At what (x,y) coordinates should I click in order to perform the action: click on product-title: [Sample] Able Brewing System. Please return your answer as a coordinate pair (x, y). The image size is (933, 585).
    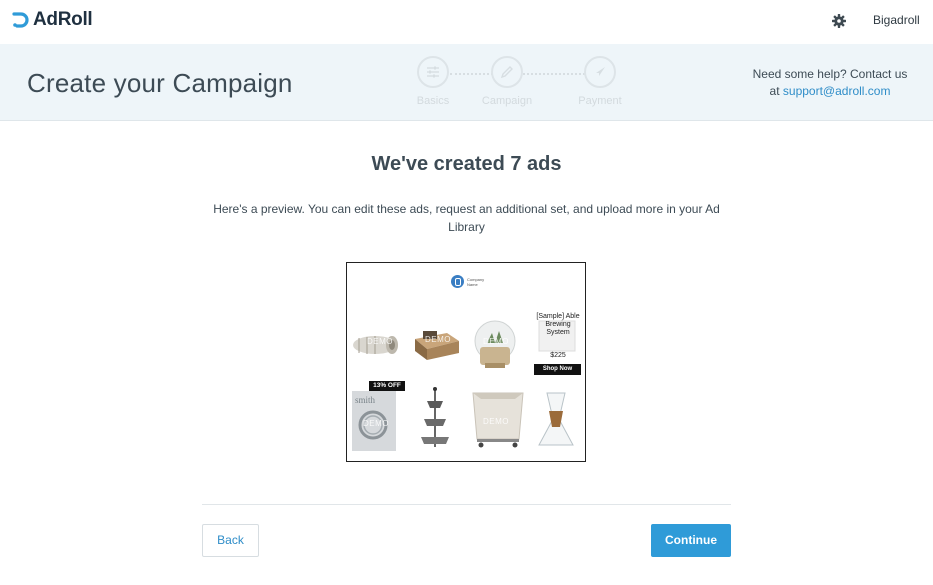
    Looking at the image, I should click on (558, 324).